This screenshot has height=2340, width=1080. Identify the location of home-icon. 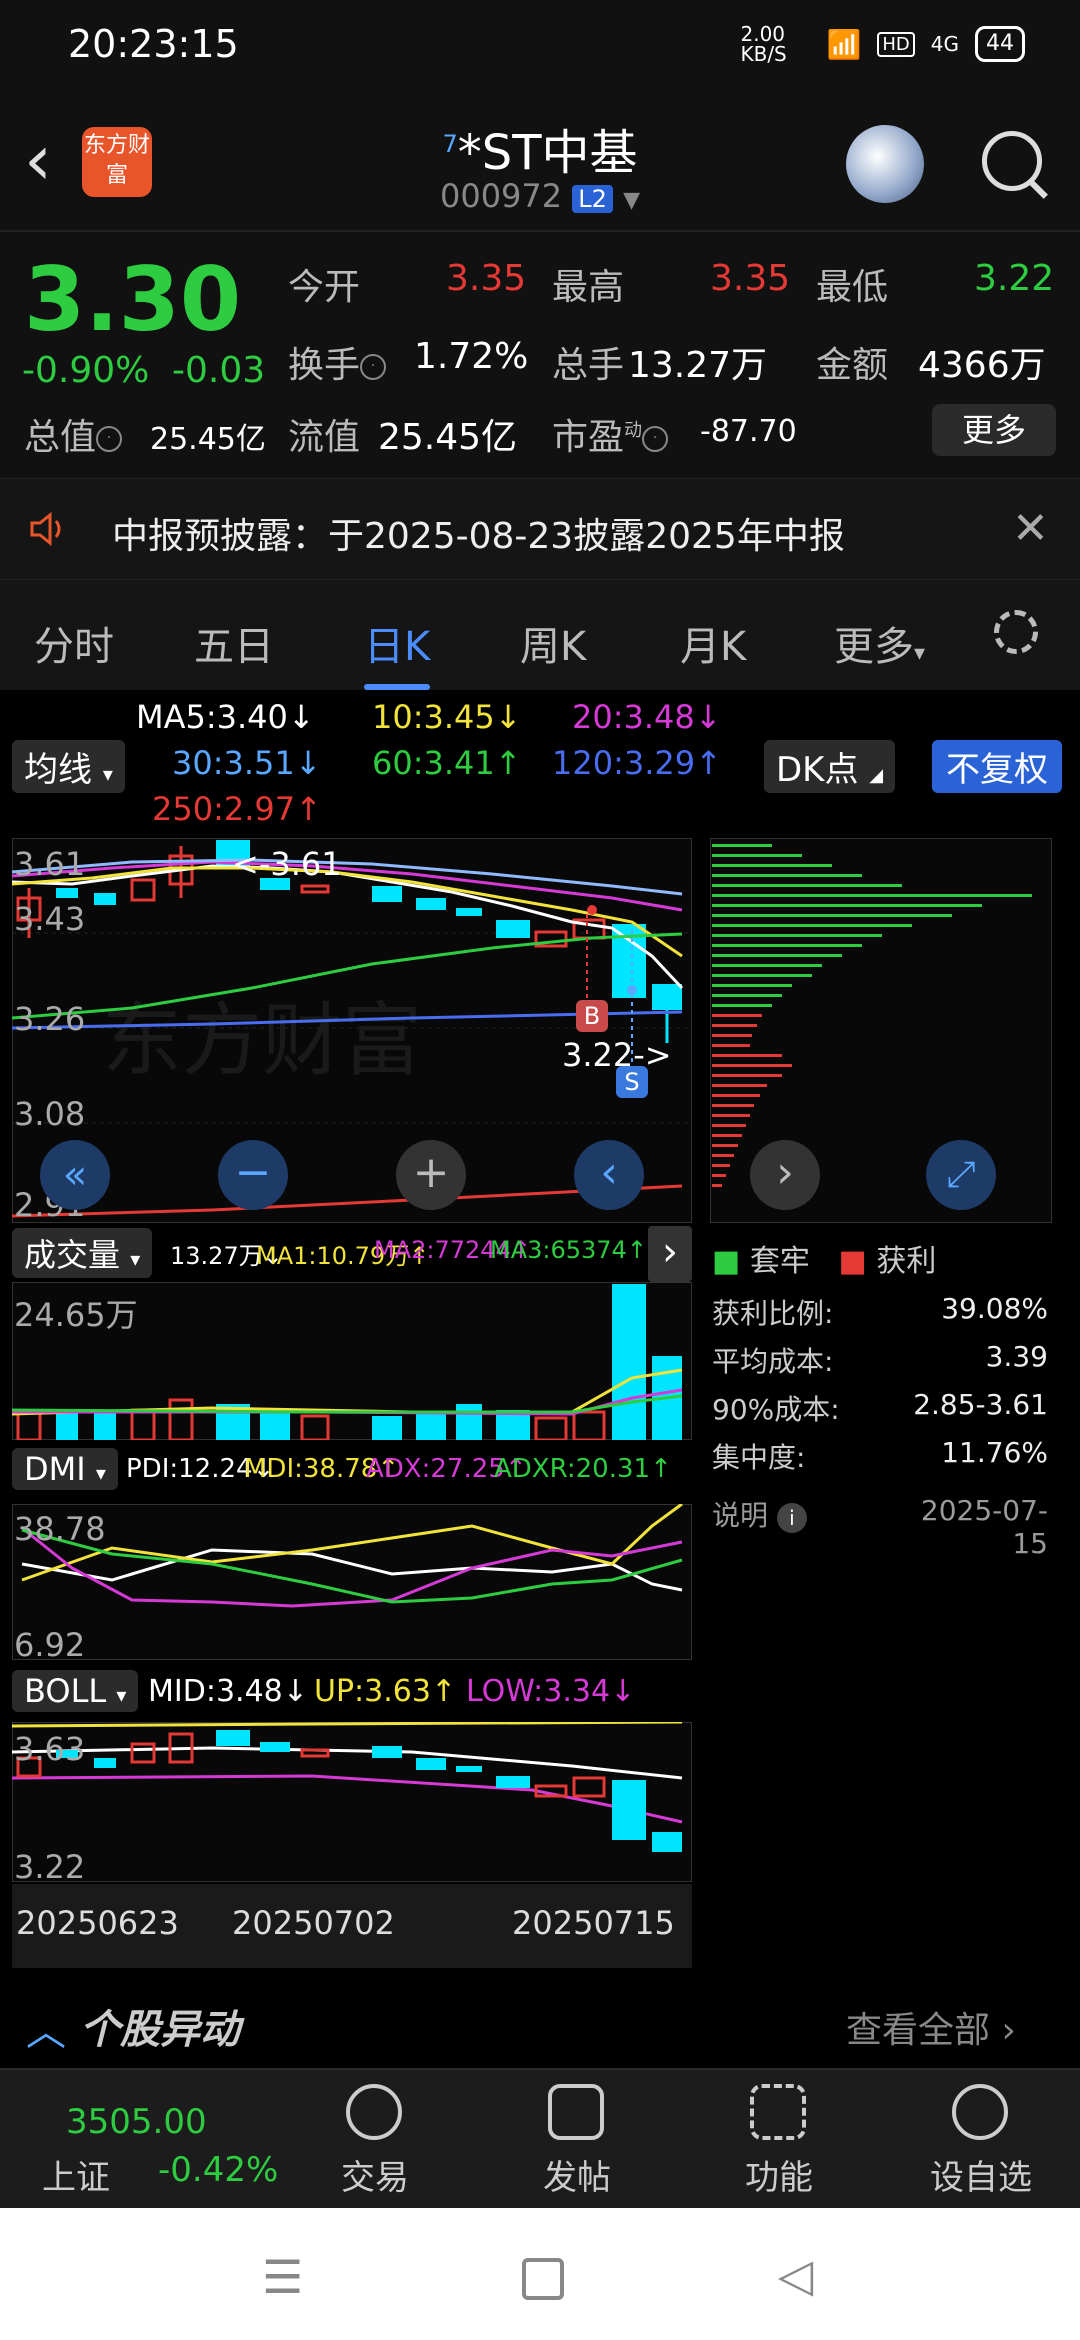
(543, 2279).